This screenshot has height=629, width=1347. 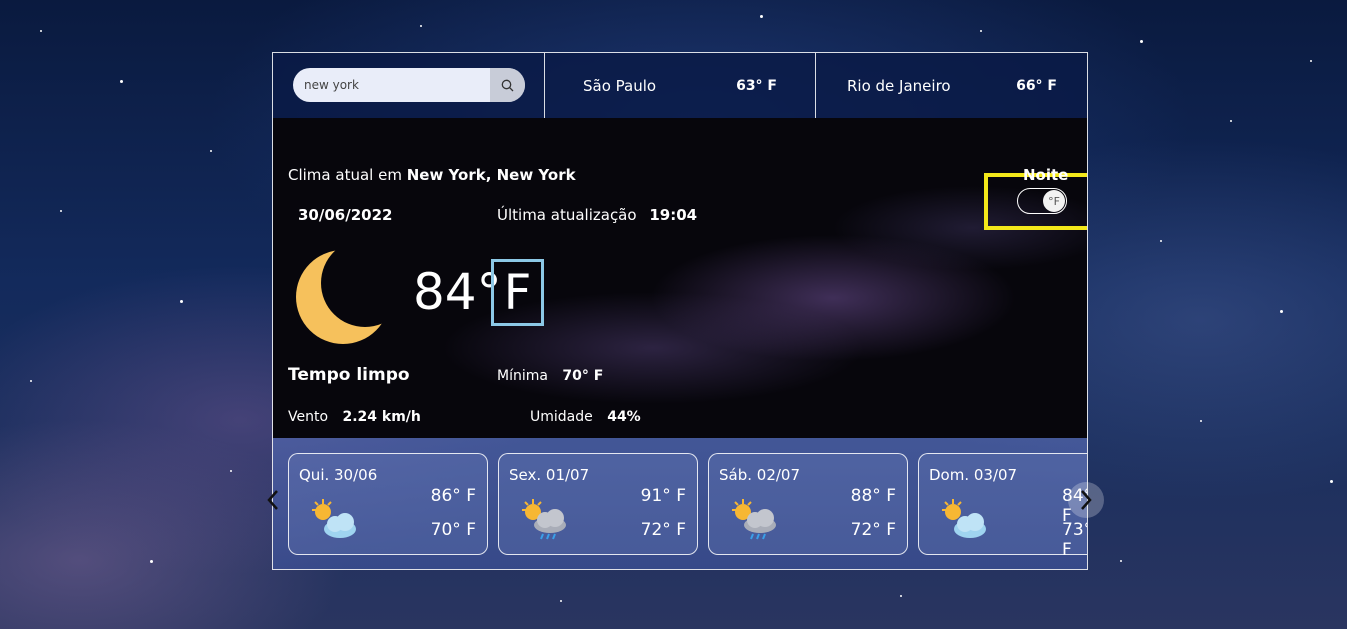 What do you see at coordinates (756, 85) in the screenshot?
I see `city-temp: 63° F` at bounding box center [756, 85].